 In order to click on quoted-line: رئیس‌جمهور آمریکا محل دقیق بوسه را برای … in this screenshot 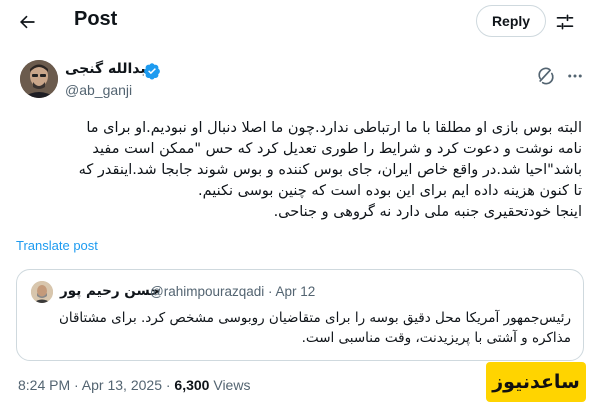, I will do `click(314, 318)`.